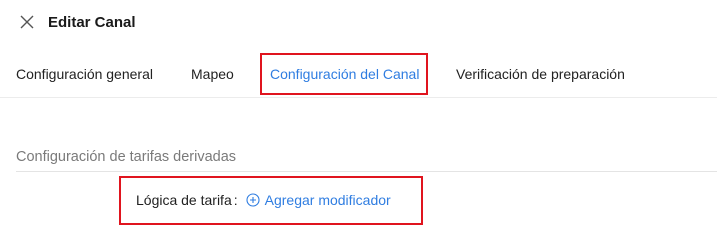  I want to click on dialog-header: Editar Canal, so click(77, 22).